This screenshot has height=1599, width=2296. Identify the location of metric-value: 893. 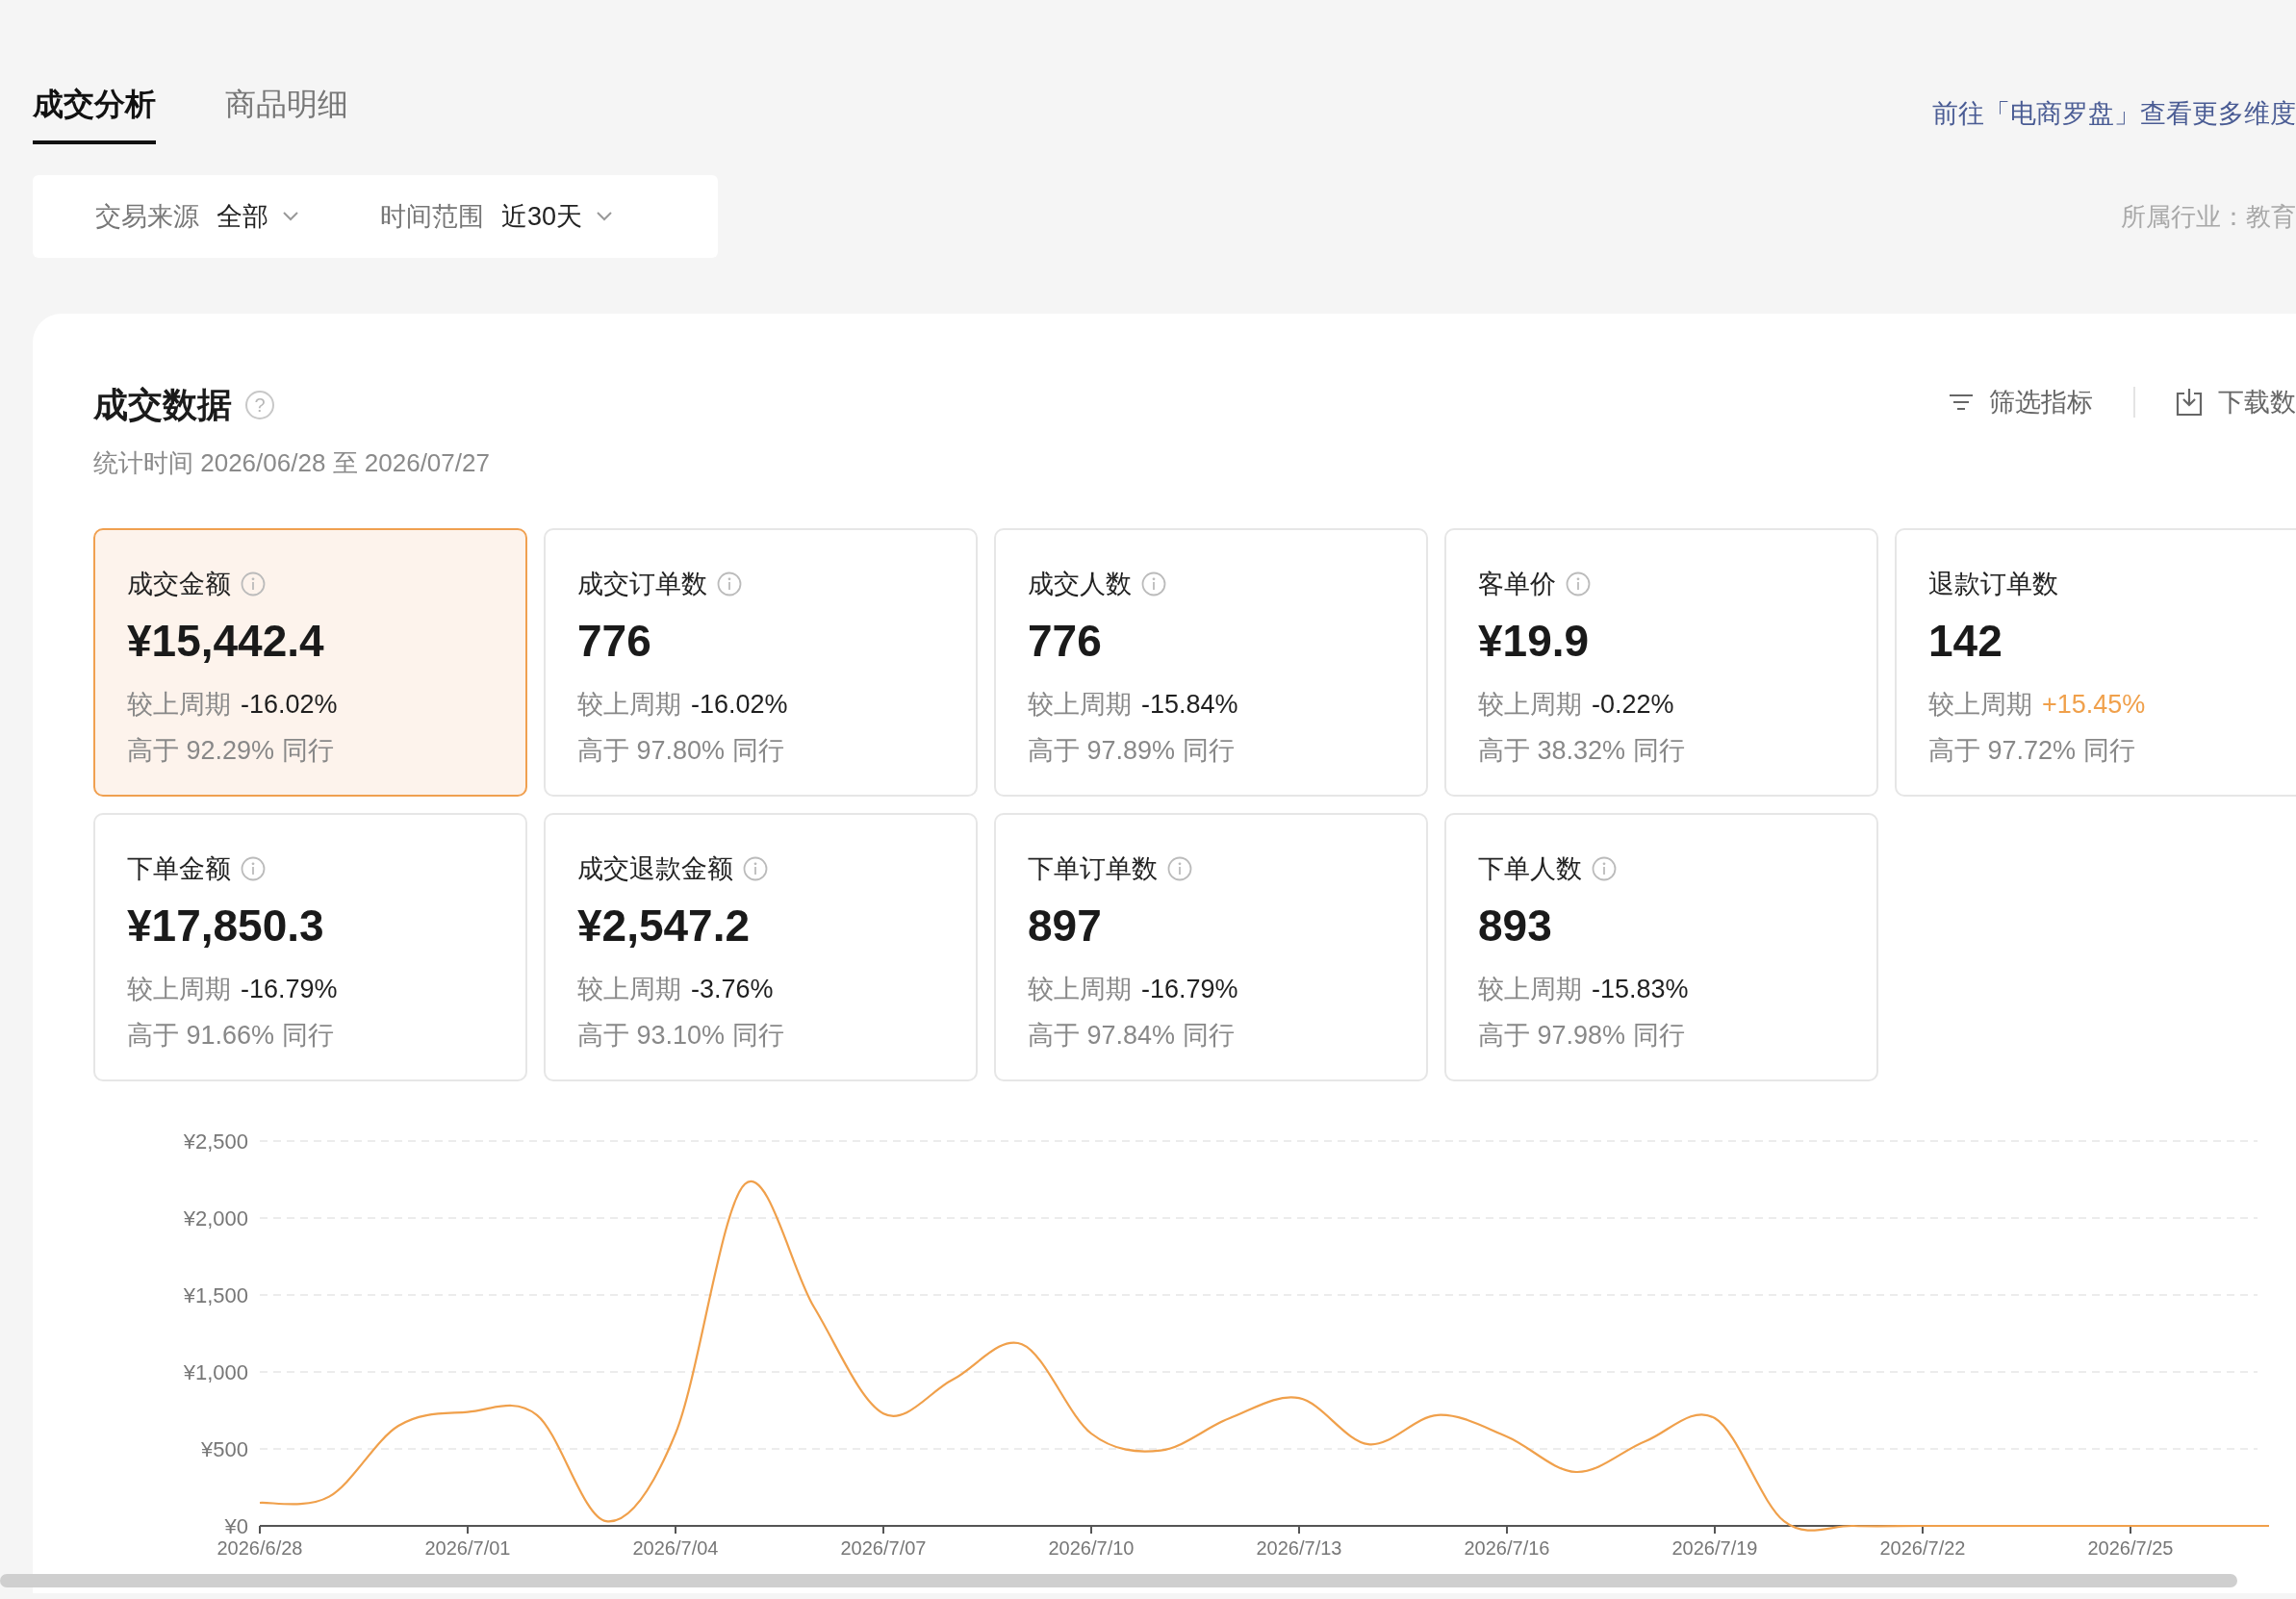
(1515, 925).